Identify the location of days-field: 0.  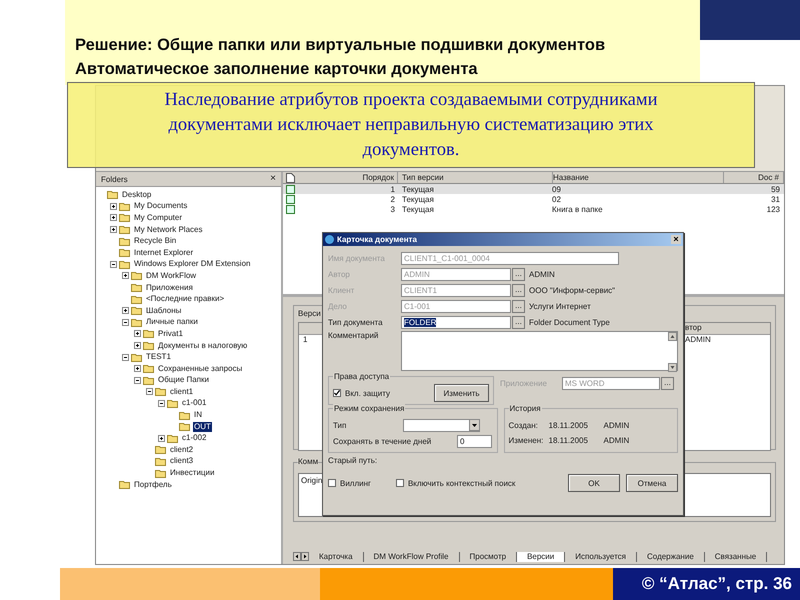
(474, 441).